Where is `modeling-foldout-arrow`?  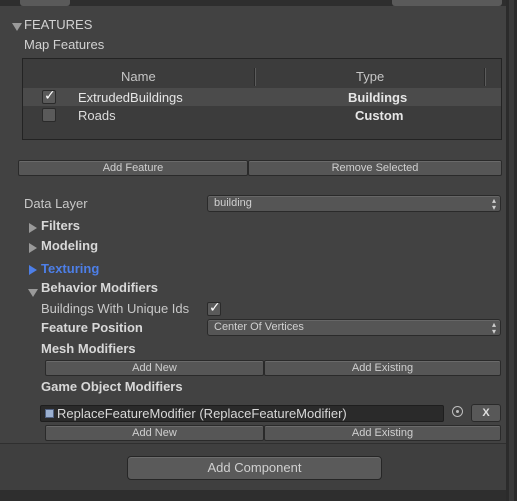
modeling-foldout-arrow is located at coordinates (33, 248).